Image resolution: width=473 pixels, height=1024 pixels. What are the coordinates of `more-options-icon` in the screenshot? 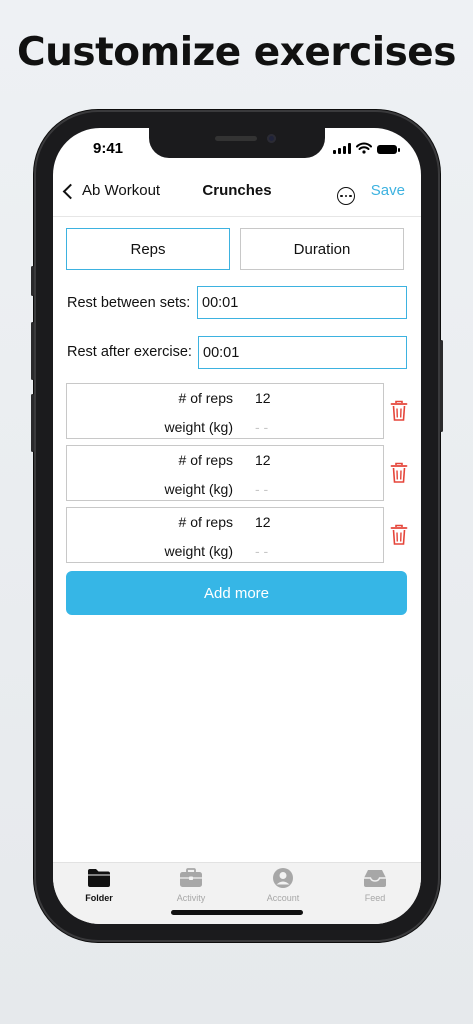 It's located at (346, 196).